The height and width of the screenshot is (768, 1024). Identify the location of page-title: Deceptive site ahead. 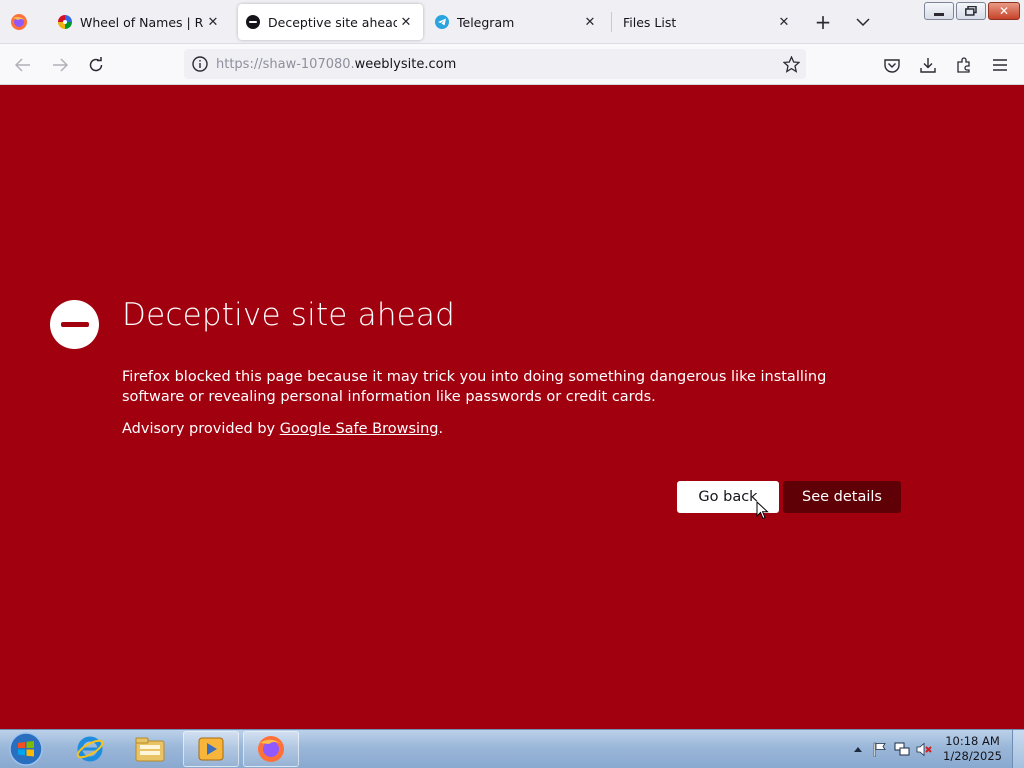
(289, 315).